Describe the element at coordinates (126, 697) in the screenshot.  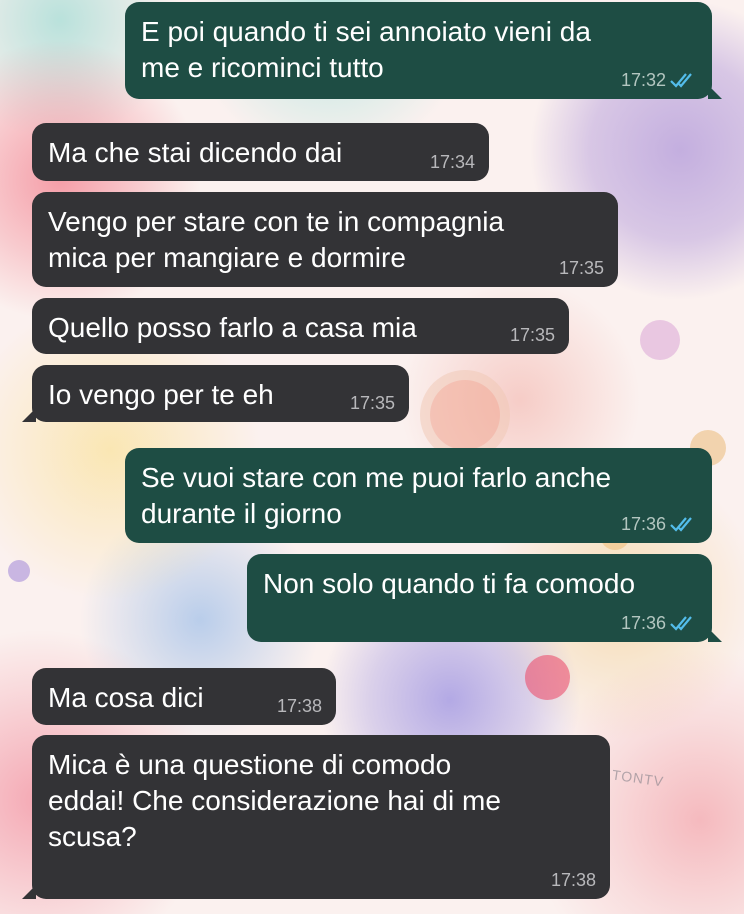
I see `message-text: Ma cosa dici` at that location.